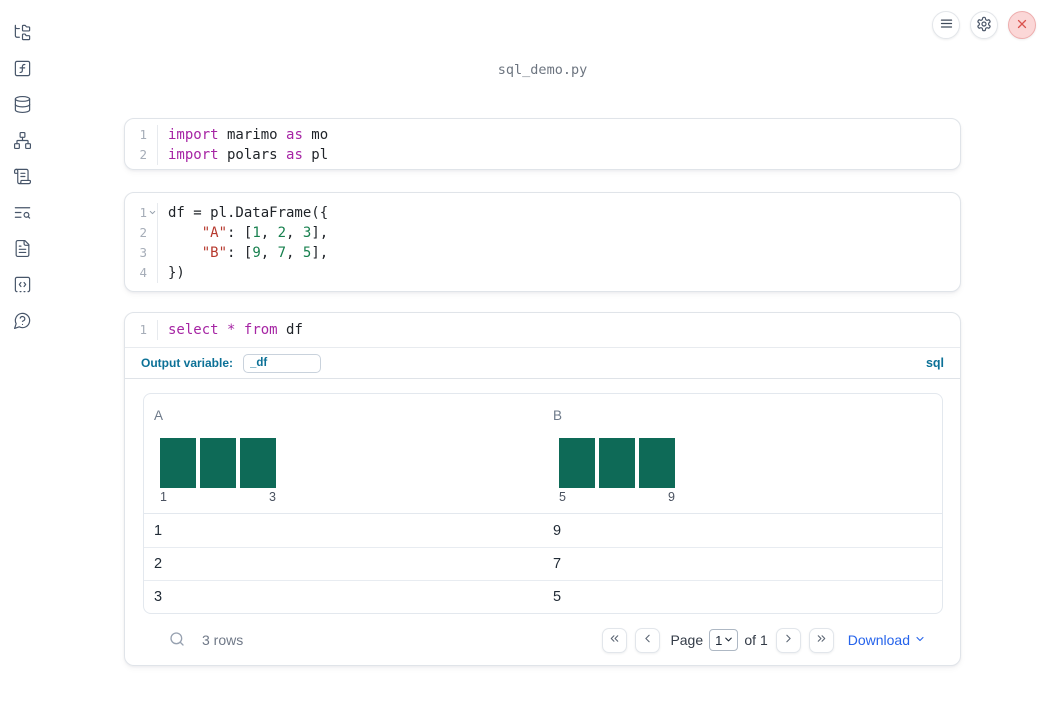 The image size is (1043, 713). I want to click on sidebar-item-snippets, so click(22, 285).